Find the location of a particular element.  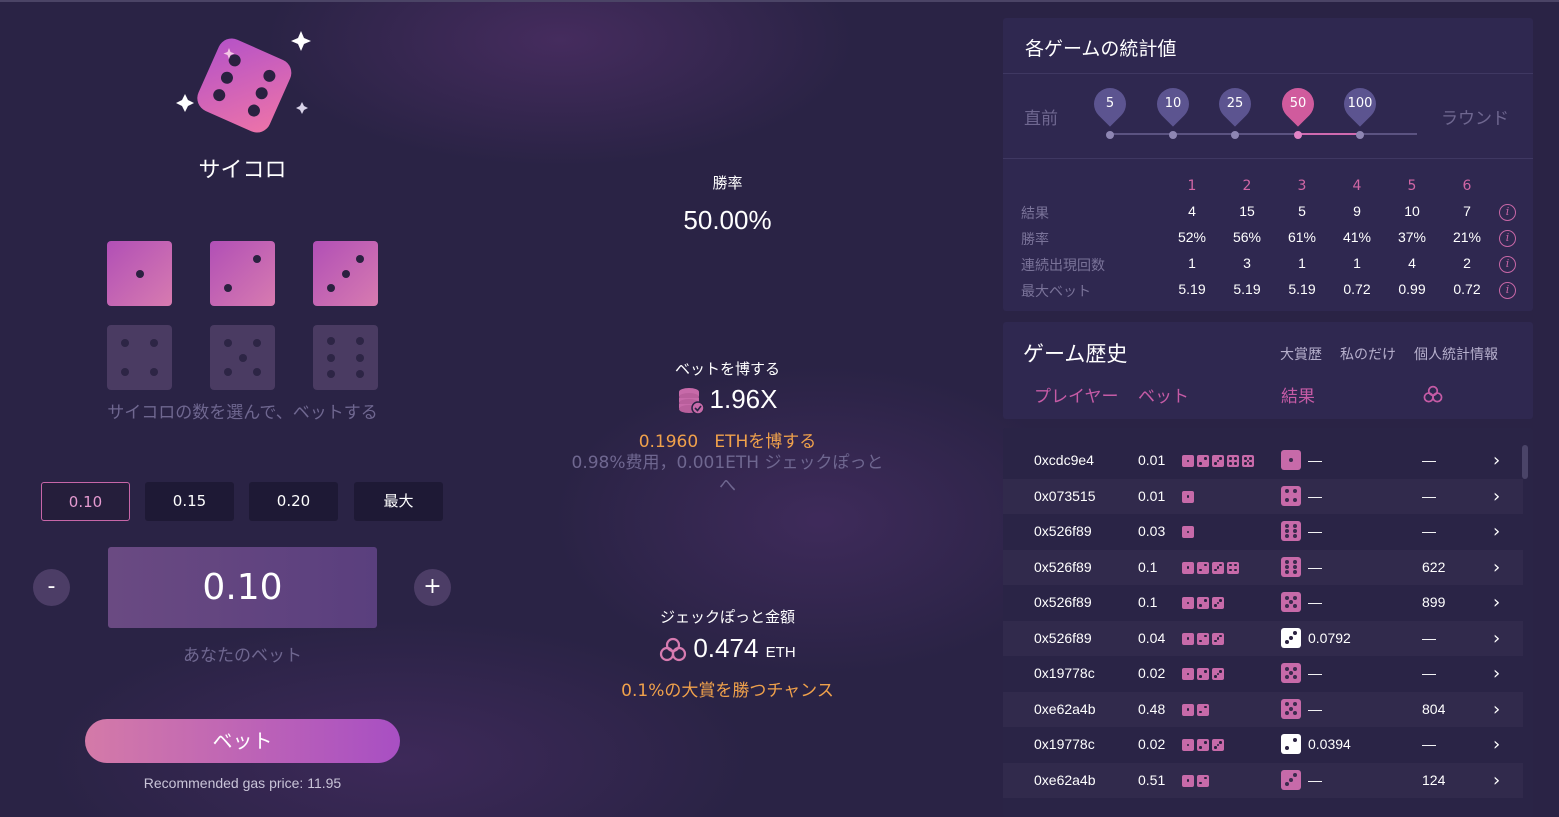

jackpot-value: — is located at coordinates (1429, 744).